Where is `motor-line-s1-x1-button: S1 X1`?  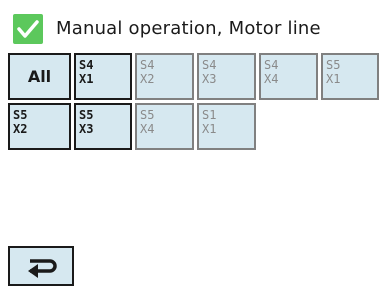 motor-line-s1-x1-button: S1 X1 is located at coordinates (226, 126).